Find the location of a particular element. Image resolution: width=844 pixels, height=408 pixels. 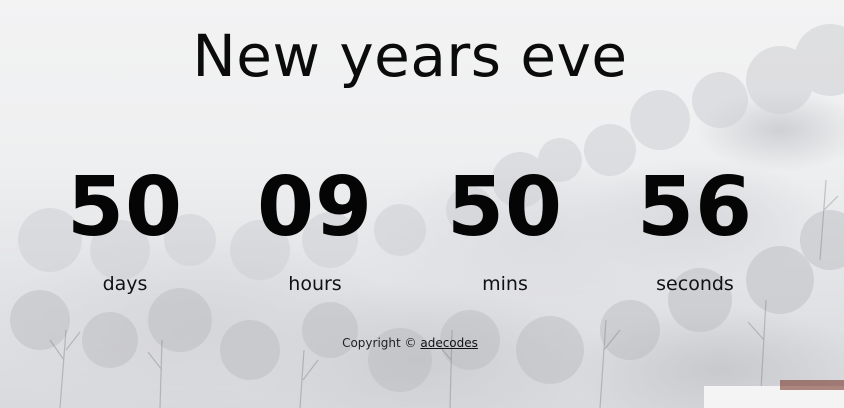

mins-label: mins is located at coordinates (505, 284).